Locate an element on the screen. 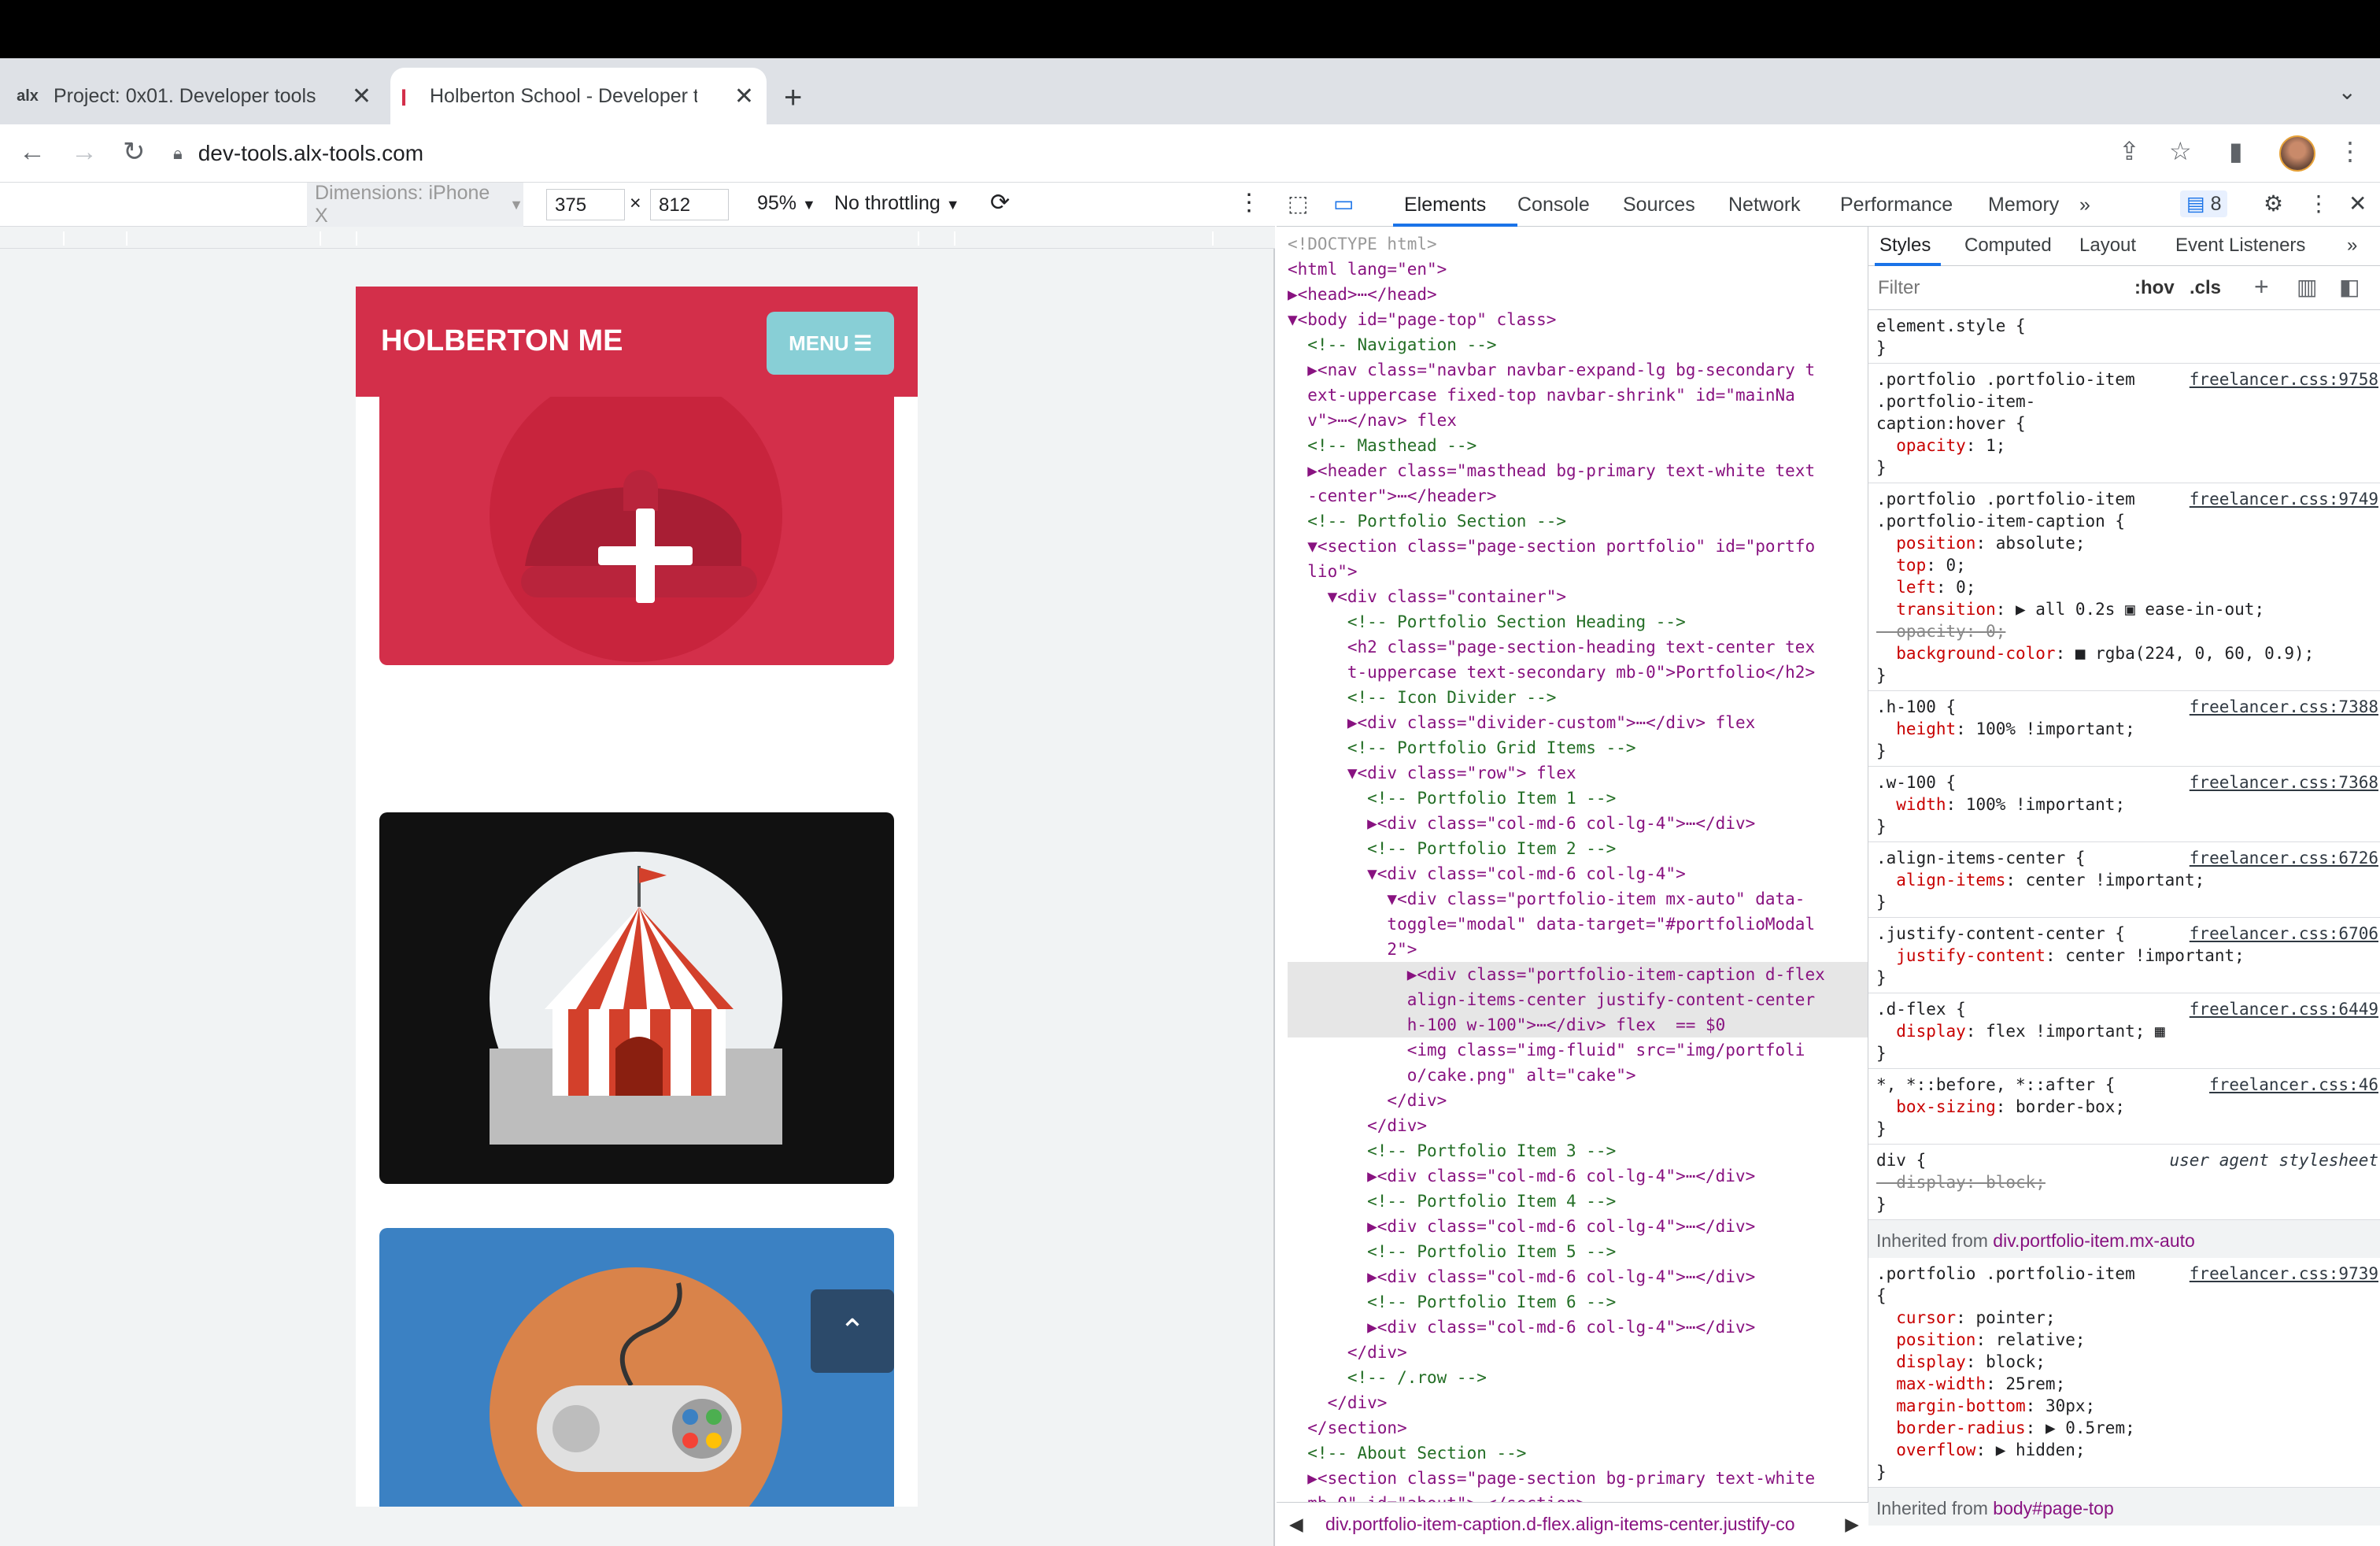  throttling-select: No throttling ▼ is located at coordinates (897, 203).